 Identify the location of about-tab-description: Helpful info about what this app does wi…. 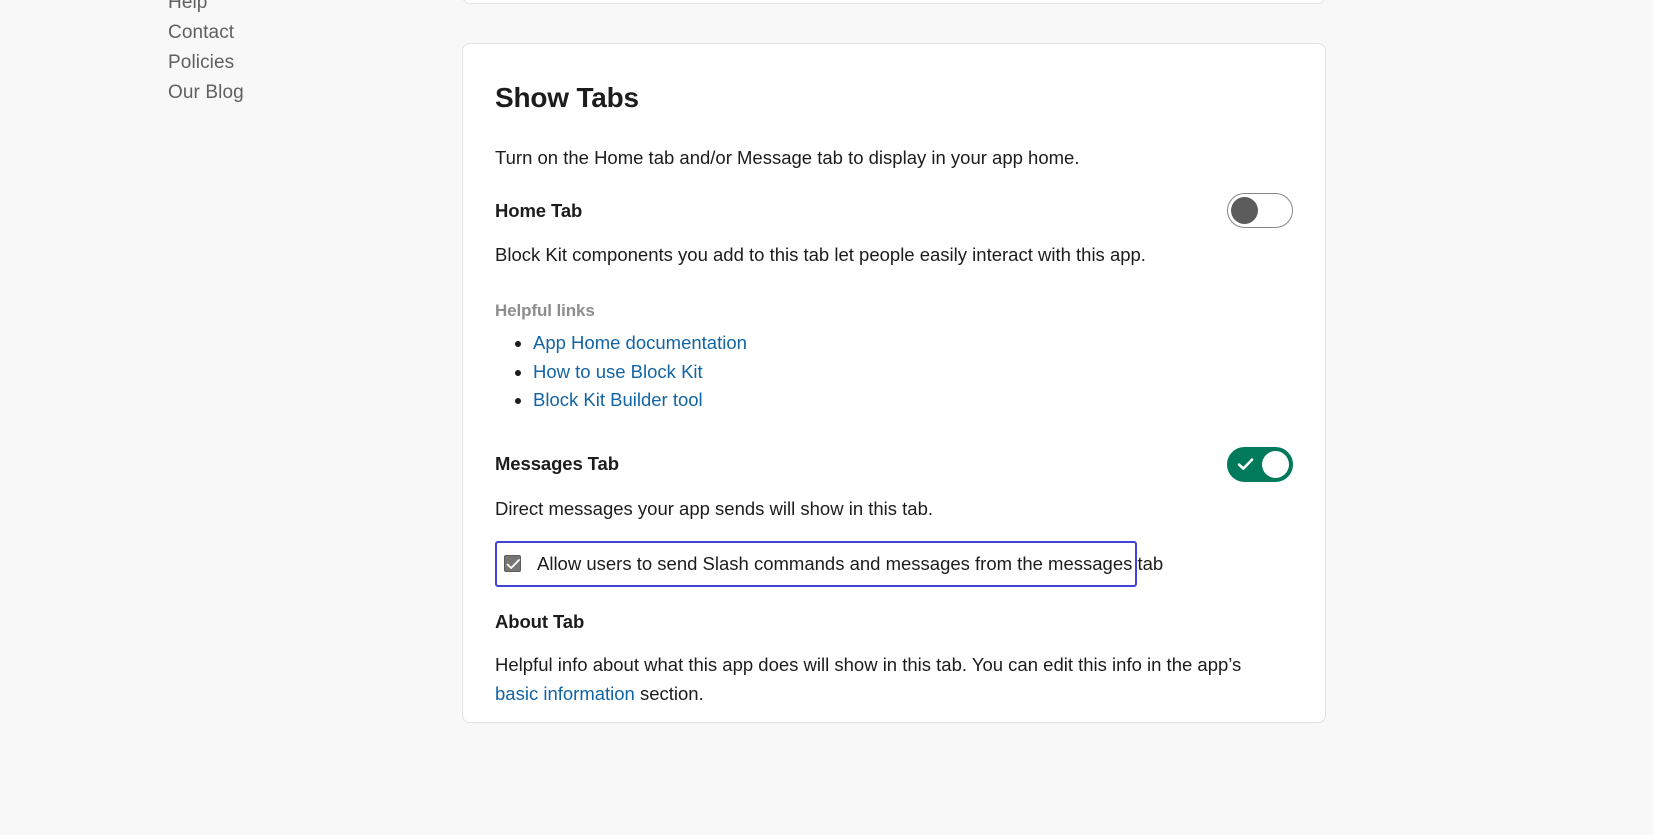
(875, 679).